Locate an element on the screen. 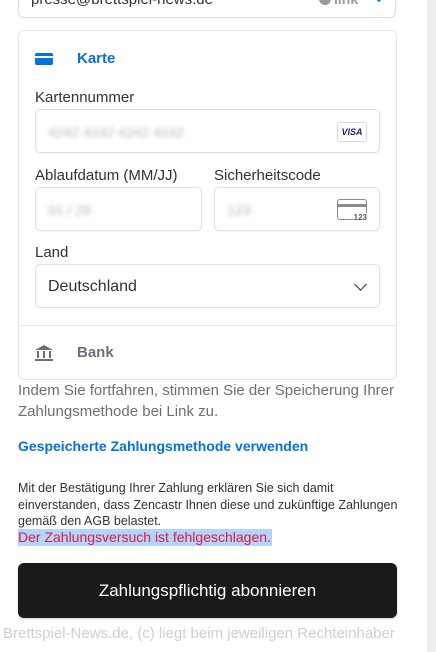 Image resolution: width=436 pixels, height=652 pixels. country-value: Deutschland is located at coordinates (92, 286).